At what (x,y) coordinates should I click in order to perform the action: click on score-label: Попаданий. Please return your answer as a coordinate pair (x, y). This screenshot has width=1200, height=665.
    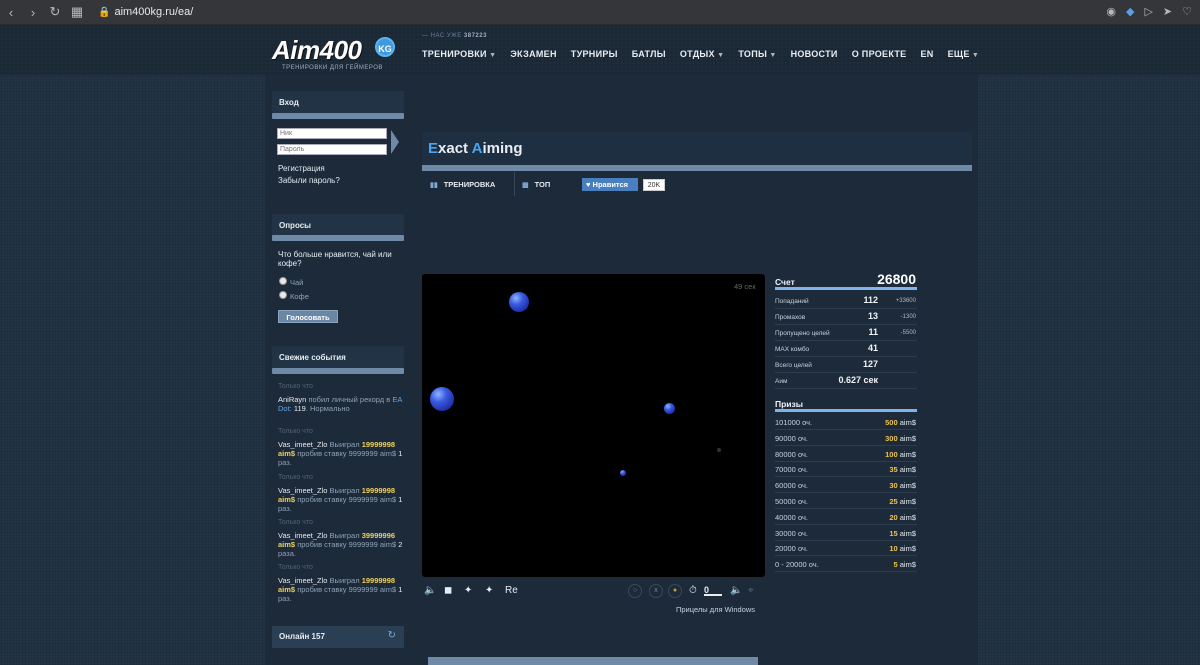
    Looking at the image, I should click on (792, 301).